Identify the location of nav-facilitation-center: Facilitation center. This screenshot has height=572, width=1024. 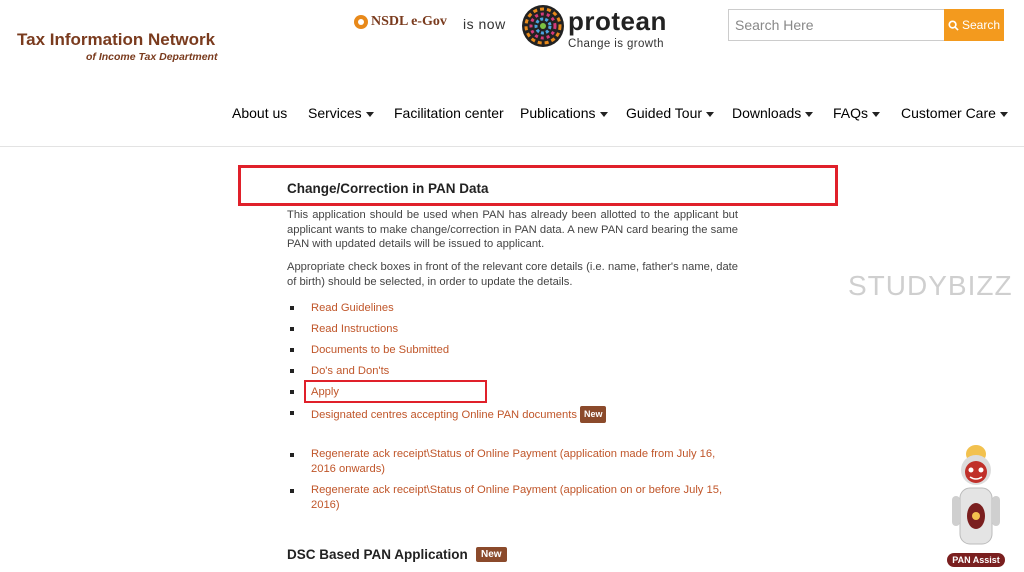
(449, 113).